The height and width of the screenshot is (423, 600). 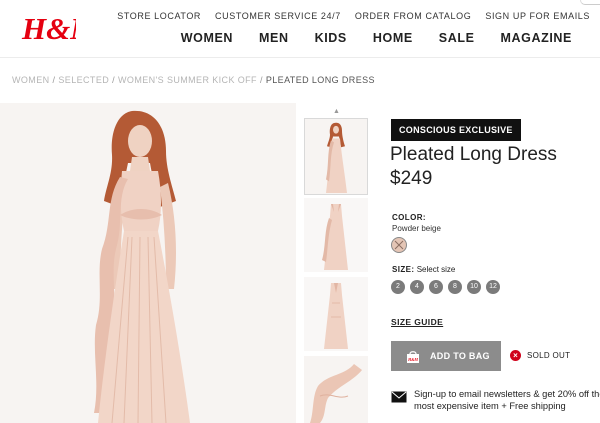 What do you see at coordinates (416, 228) in the screenshot?
I see `color-value: Powder beige` at bounding box center [416, 228].